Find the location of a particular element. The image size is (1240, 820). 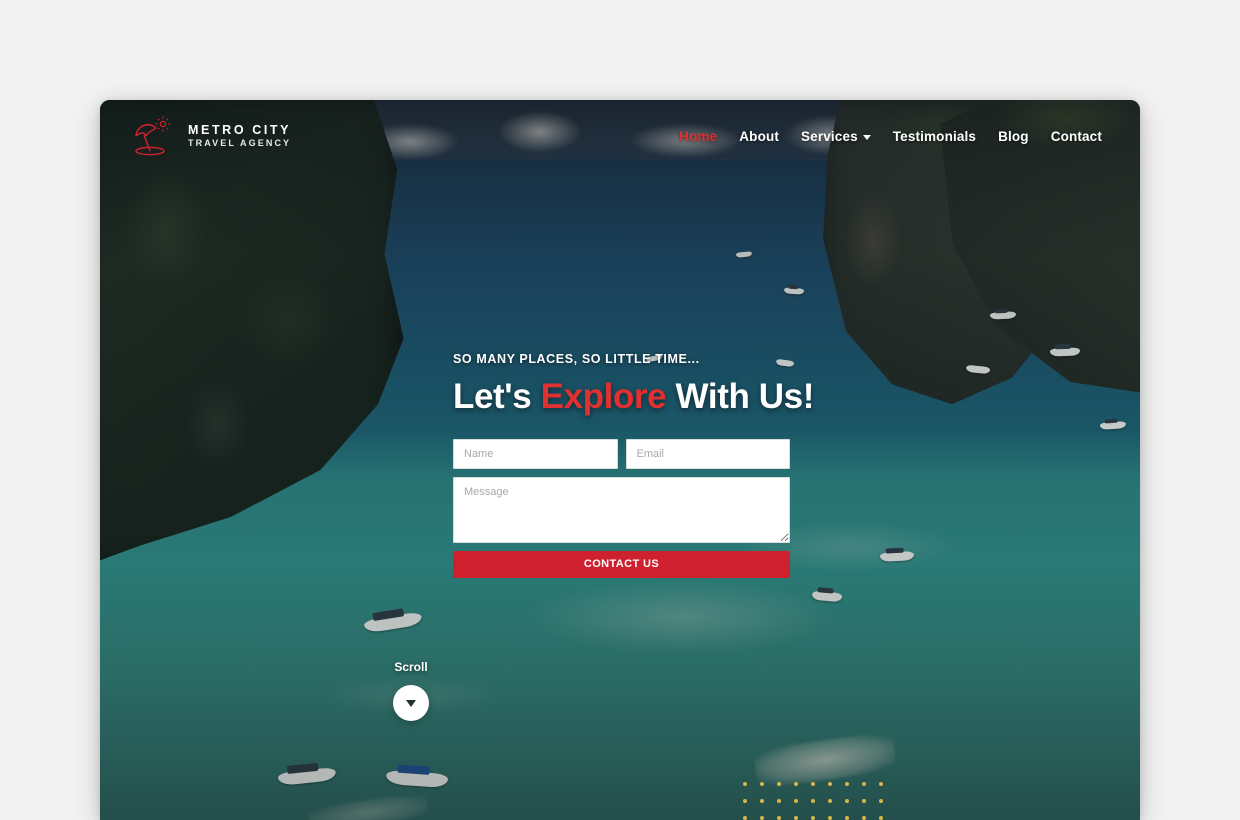

message-input is located at coordinates (621, 509).